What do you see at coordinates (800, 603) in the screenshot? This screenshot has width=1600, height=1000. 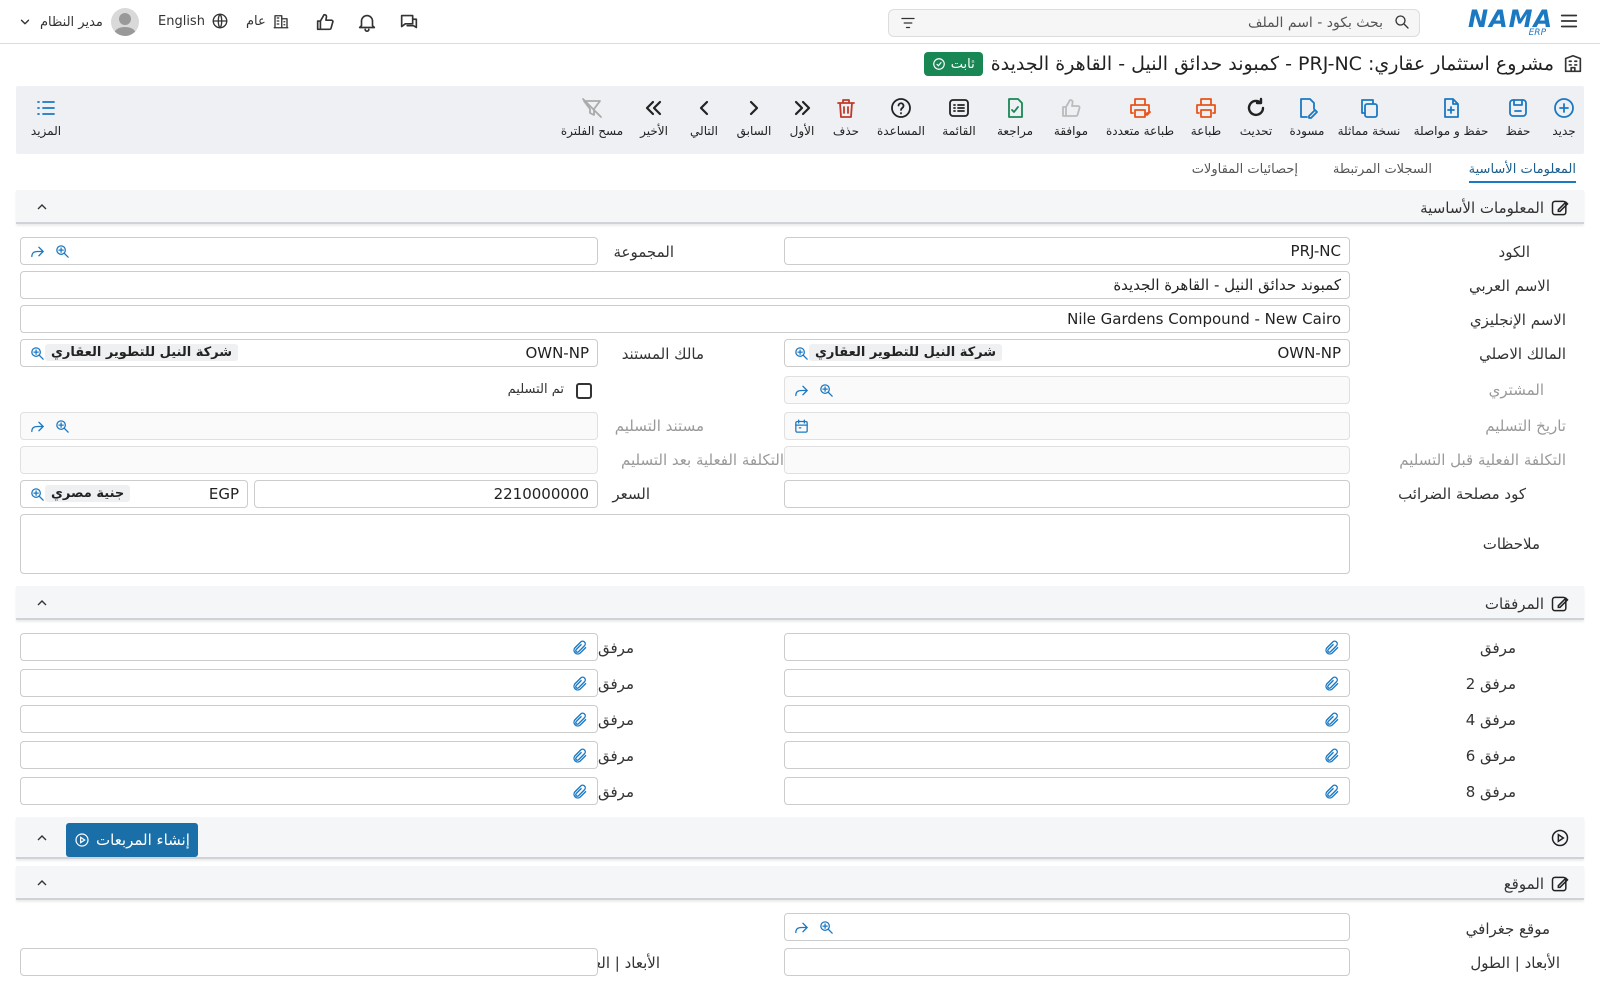 I see `attachments-section-header: المرفقات` at bounding box center [800, 603].